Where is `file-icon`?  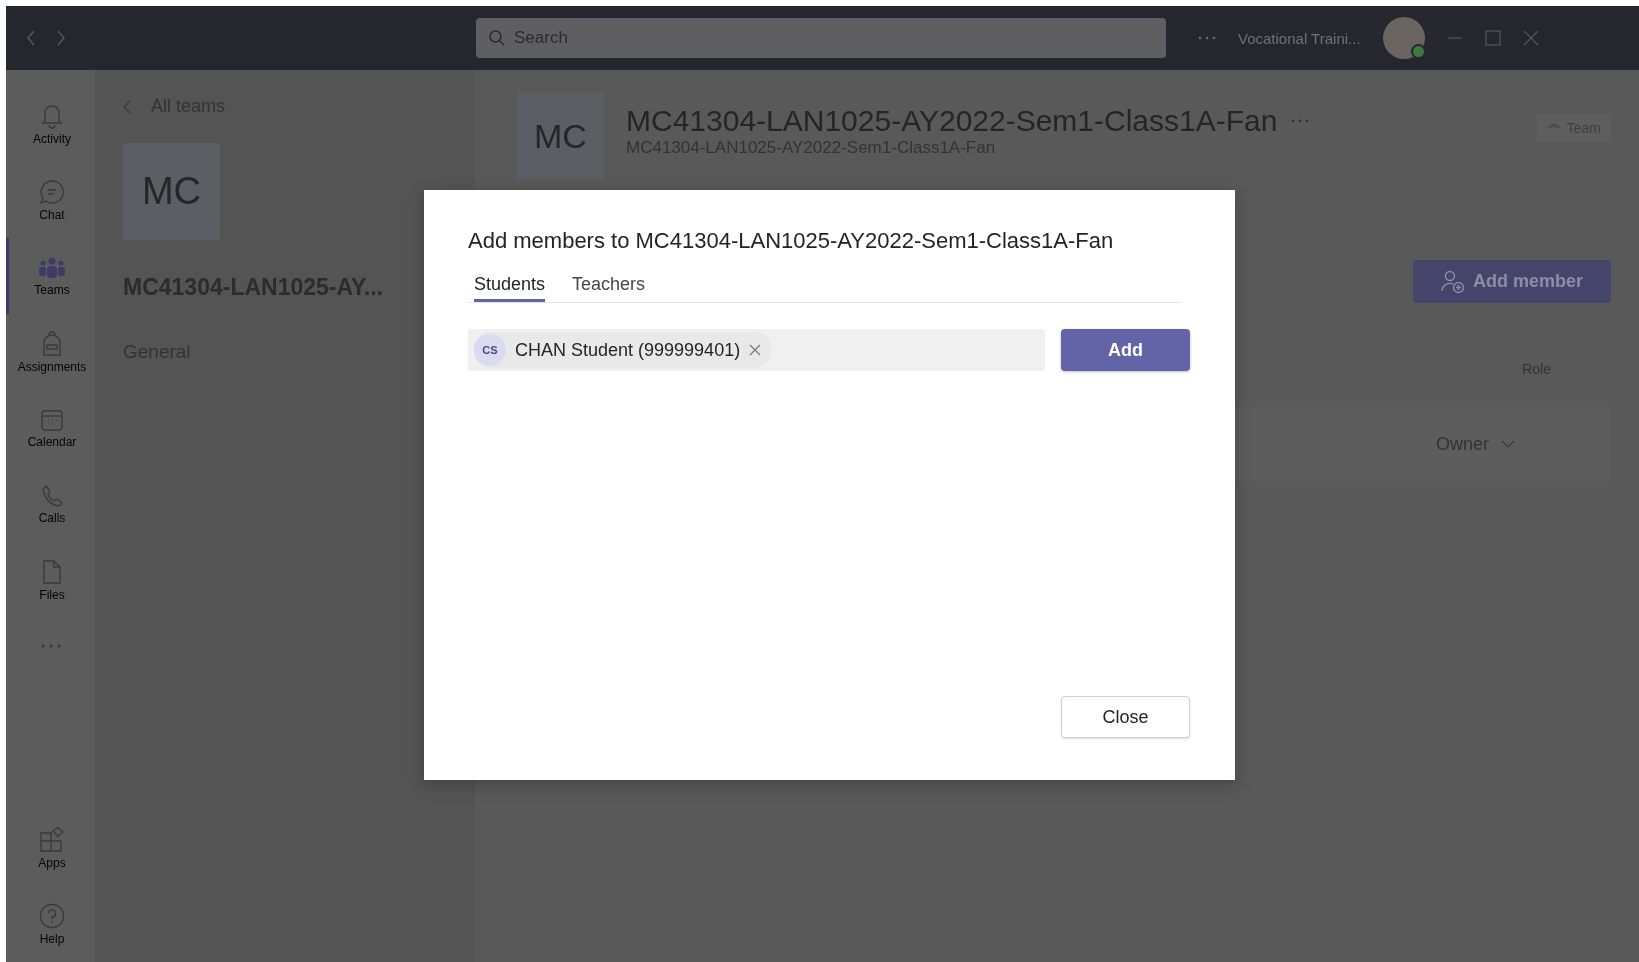 file-icon is located at coordinates (52, 571).